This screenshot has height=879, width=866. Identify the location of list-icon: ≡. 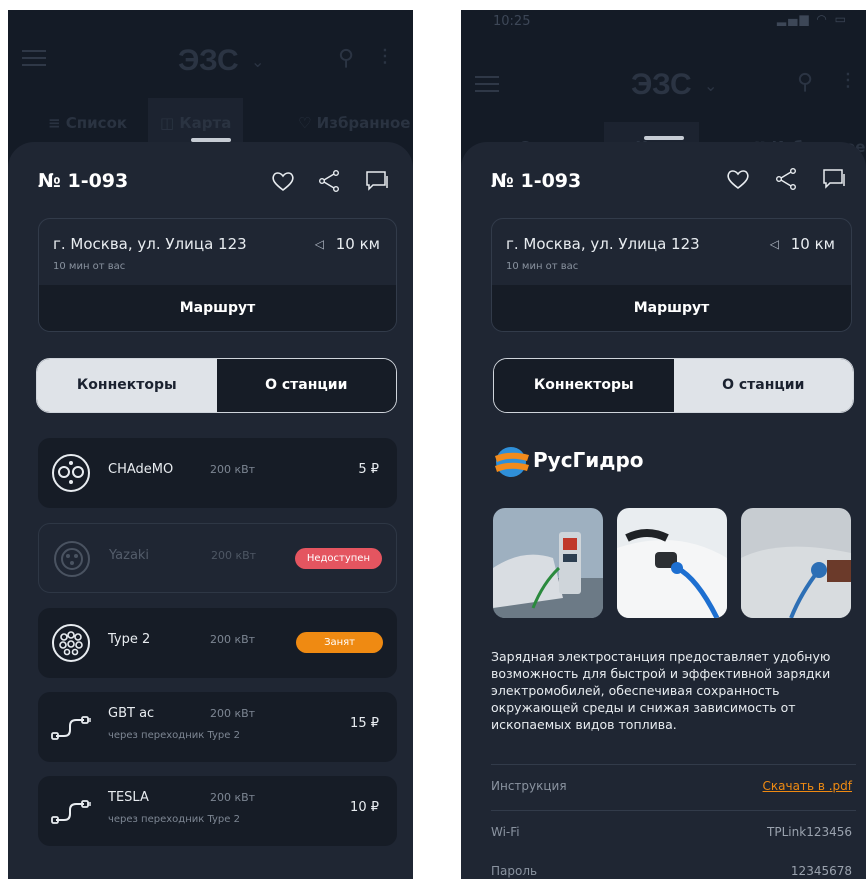
(57, 123).